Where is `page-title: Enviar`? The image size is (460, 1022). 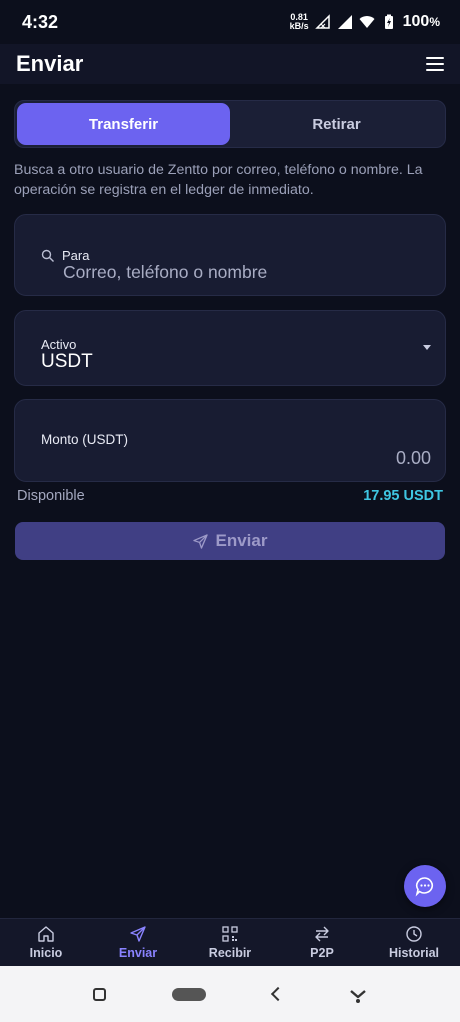 page-title: Enviar is located at coordinates (50, 63).